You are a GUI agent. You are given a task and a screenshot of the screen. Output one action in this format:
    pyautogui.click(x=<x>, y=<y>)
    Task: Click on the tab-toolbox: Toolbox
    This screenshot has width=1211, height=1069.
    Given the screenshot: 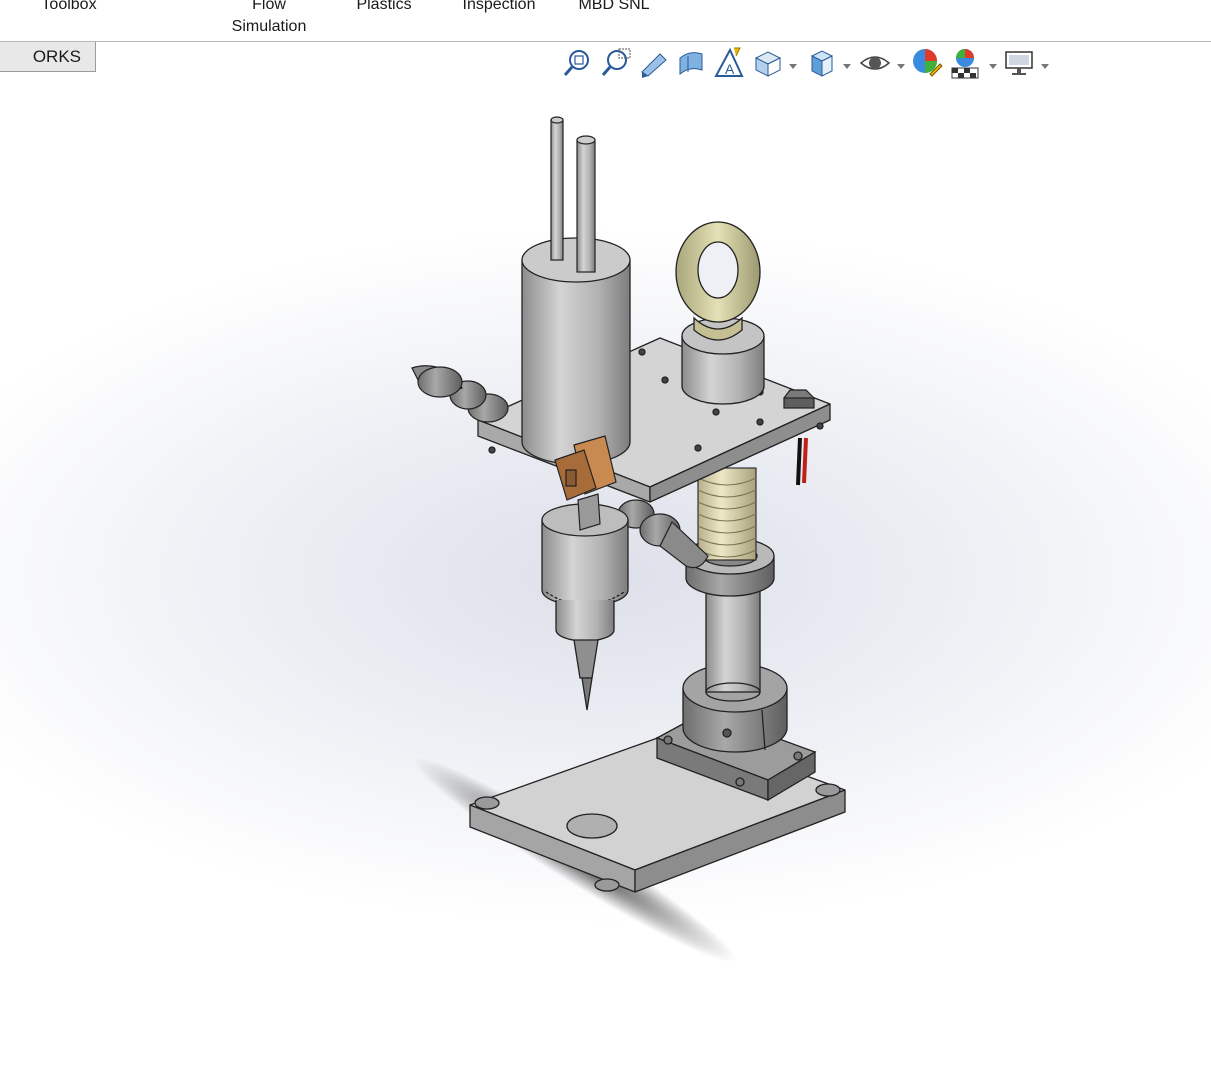 What is the action you would take?
    pyautogui.click(x=69, y=7)
    